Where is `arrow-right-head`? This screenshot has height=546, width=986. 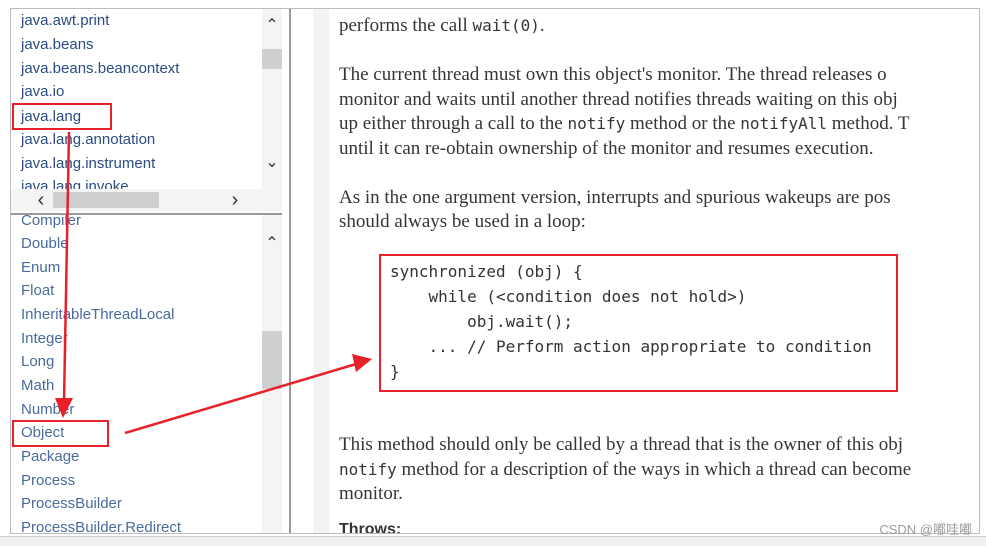 arrow-right-head is located at coordinates (362, 363).